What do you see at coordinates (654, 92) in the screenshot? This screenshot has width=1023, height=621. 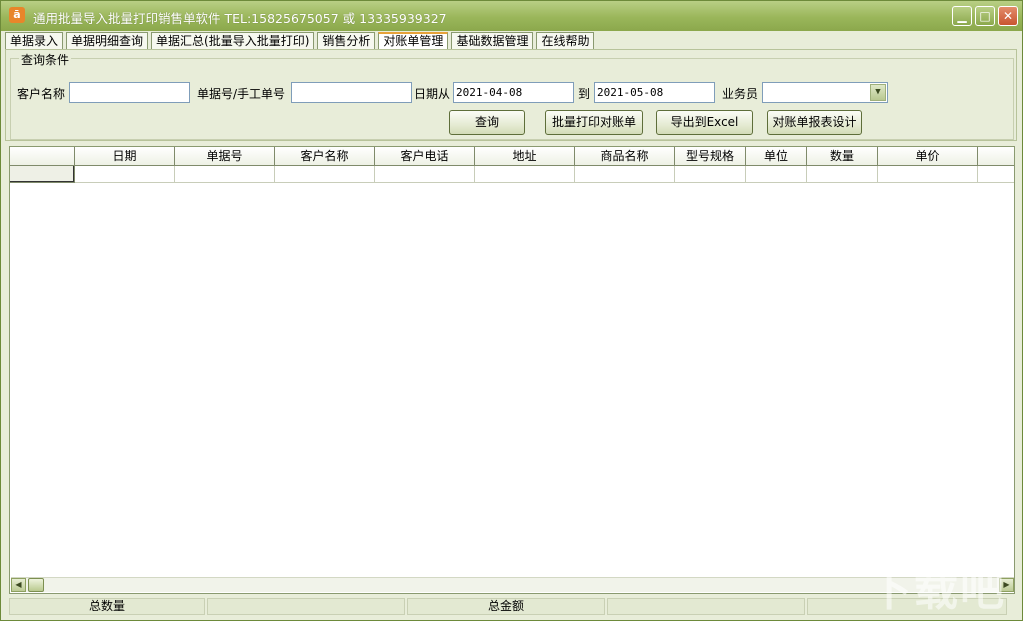 I see `date-to-input: 2021-05-08` at bounding box center [654, 92].